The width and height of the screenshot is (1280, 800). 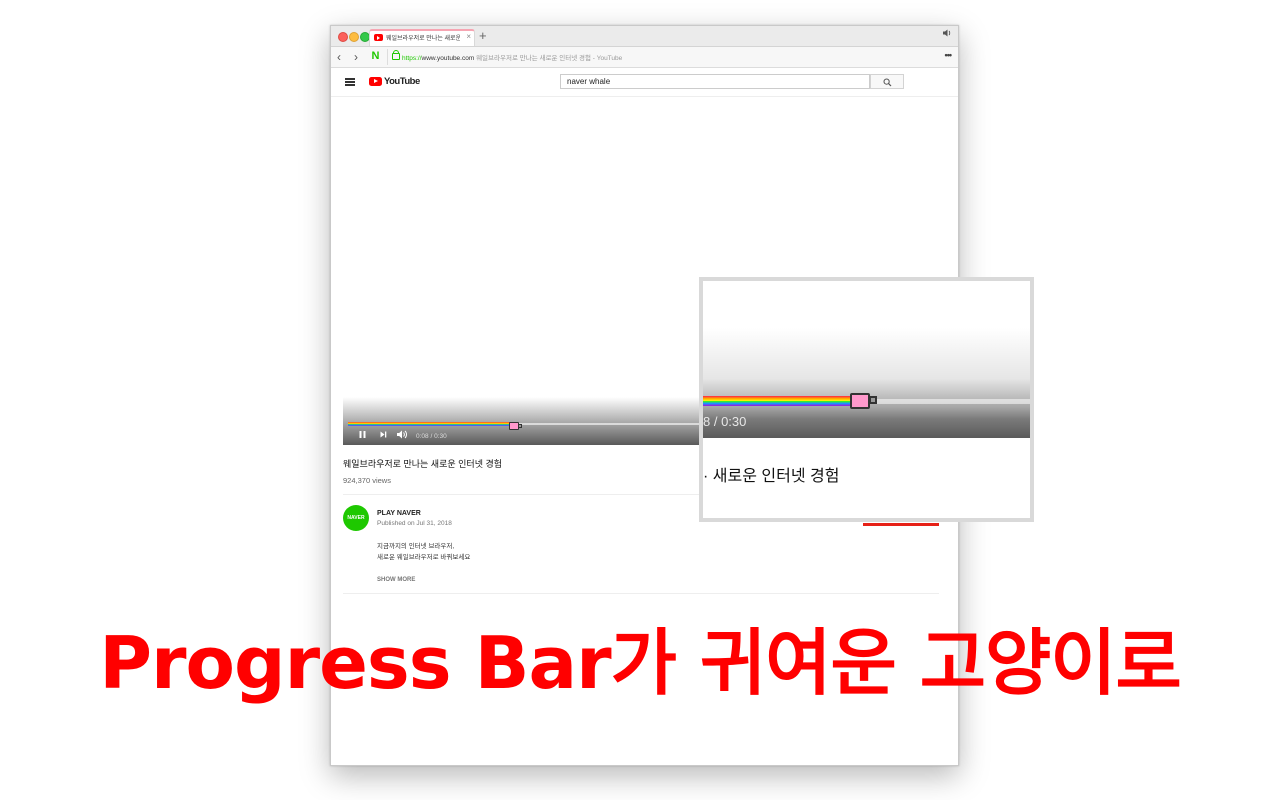 I want to click on subscribe-button, so click(x=901, y=524).